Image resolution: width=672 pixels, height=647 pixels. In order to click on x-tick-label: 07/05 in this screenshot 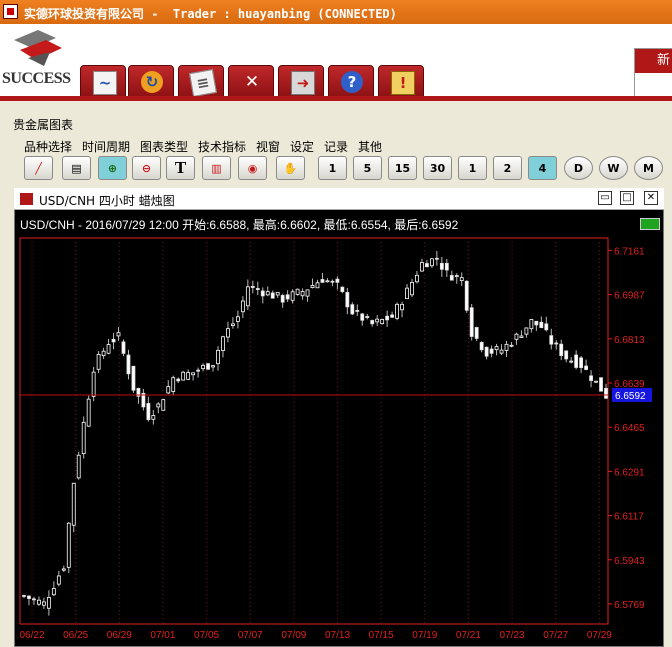, I will do `click(206, 635)`.